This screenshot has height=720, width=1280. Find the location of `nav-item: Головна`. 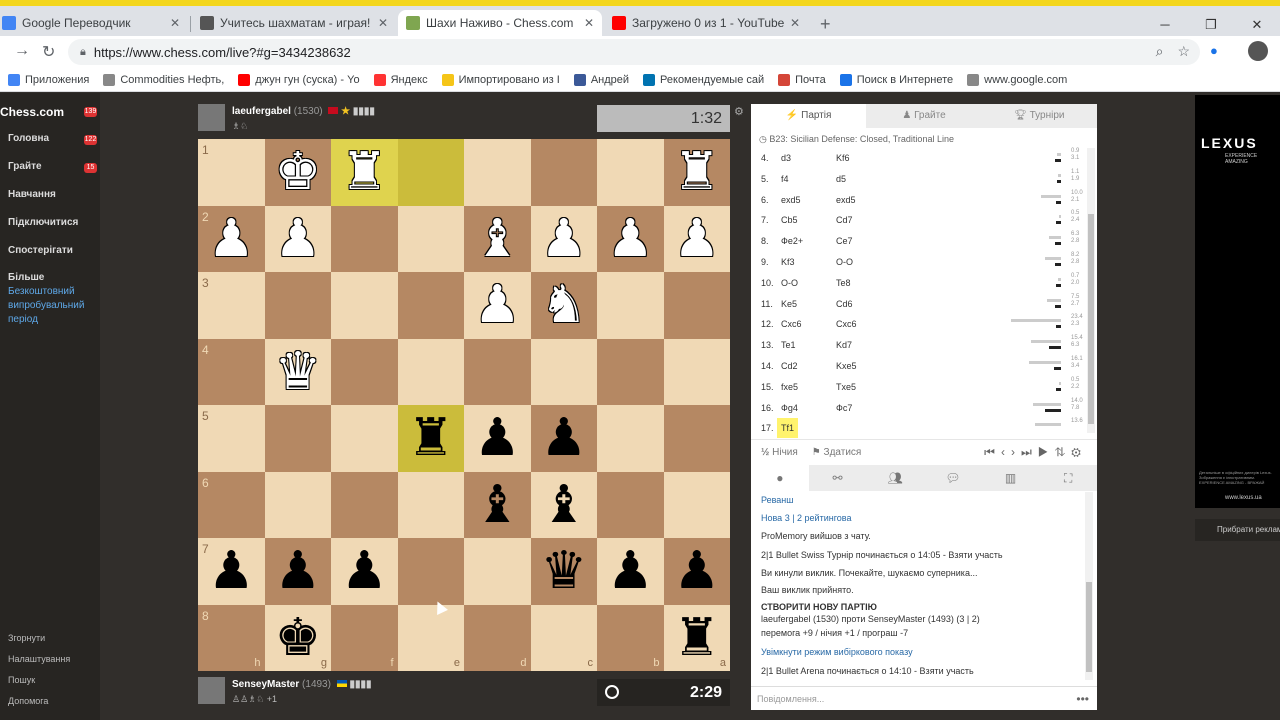

nav-item: Головна is located at coordinates (28, 138).